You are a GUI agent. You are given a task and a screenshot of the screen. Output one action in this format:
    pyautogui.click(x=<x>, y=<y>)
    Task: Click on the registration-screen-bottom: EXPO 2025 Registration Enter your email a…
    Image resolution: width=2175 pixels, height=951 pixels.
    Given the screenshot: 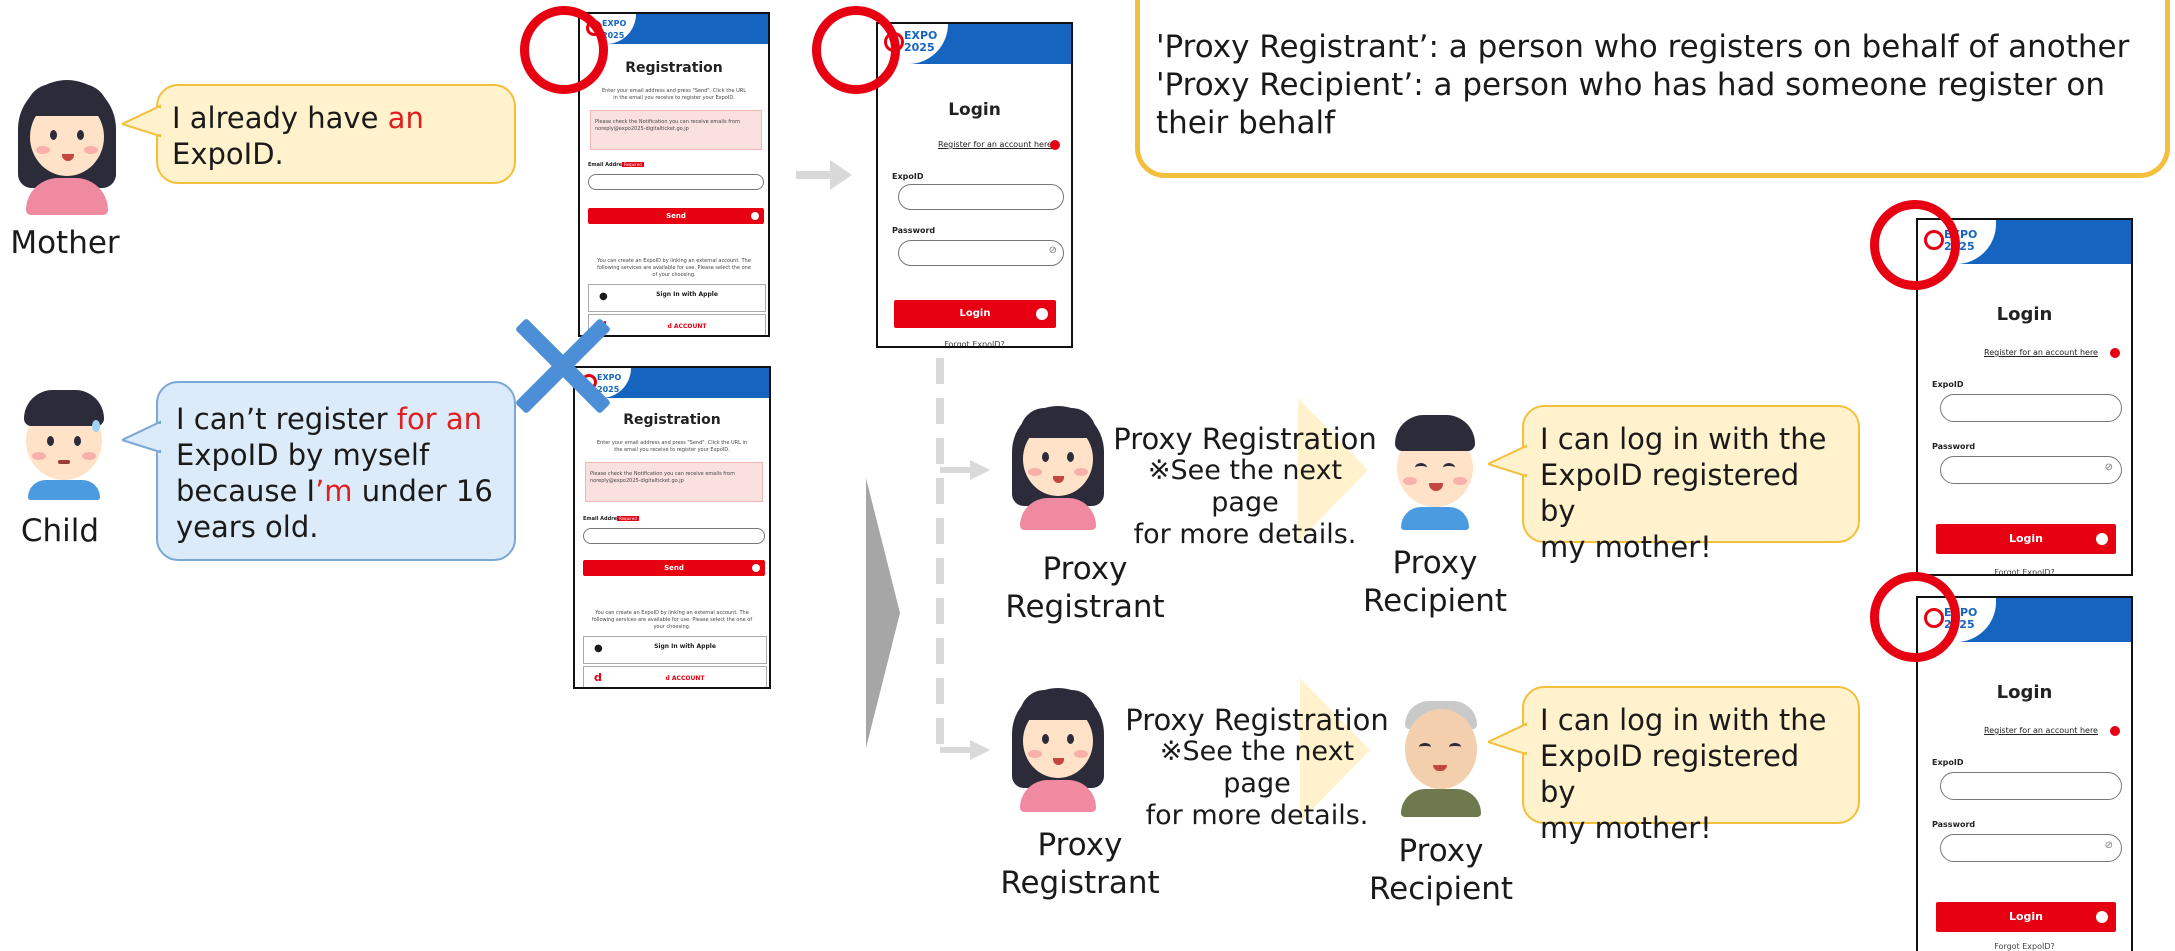 What is the action you would take?
    pyautogui.click(x=672, y=527)
    